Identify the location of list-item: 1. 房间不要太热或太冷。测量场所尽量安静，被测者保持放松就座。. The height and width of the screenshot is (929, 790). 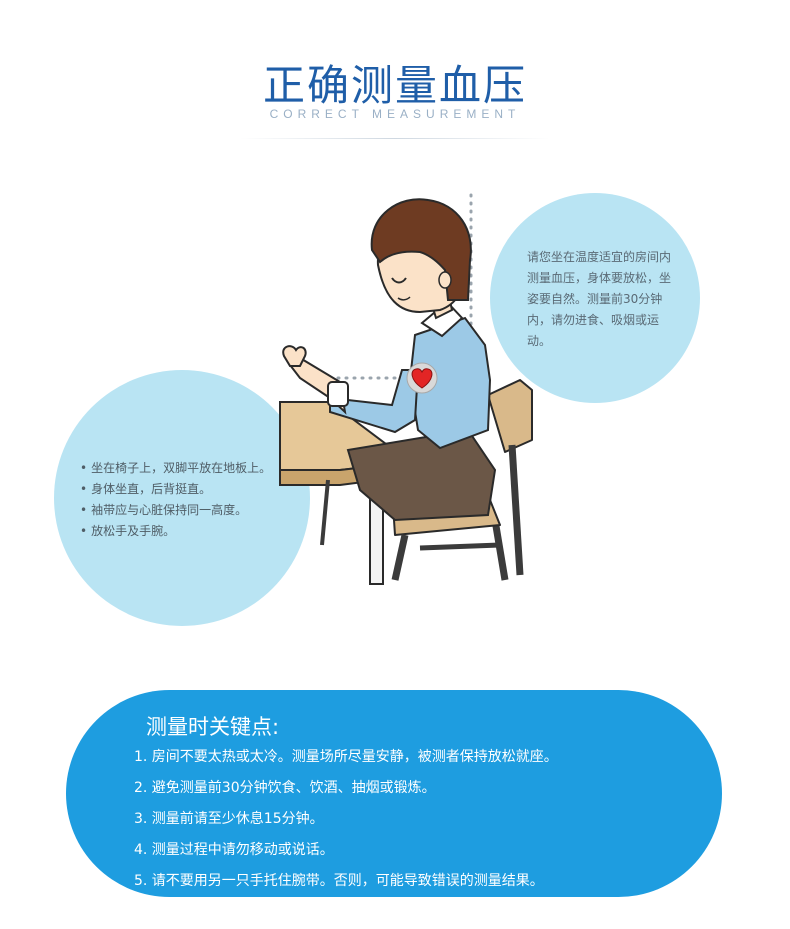
(346, 757).